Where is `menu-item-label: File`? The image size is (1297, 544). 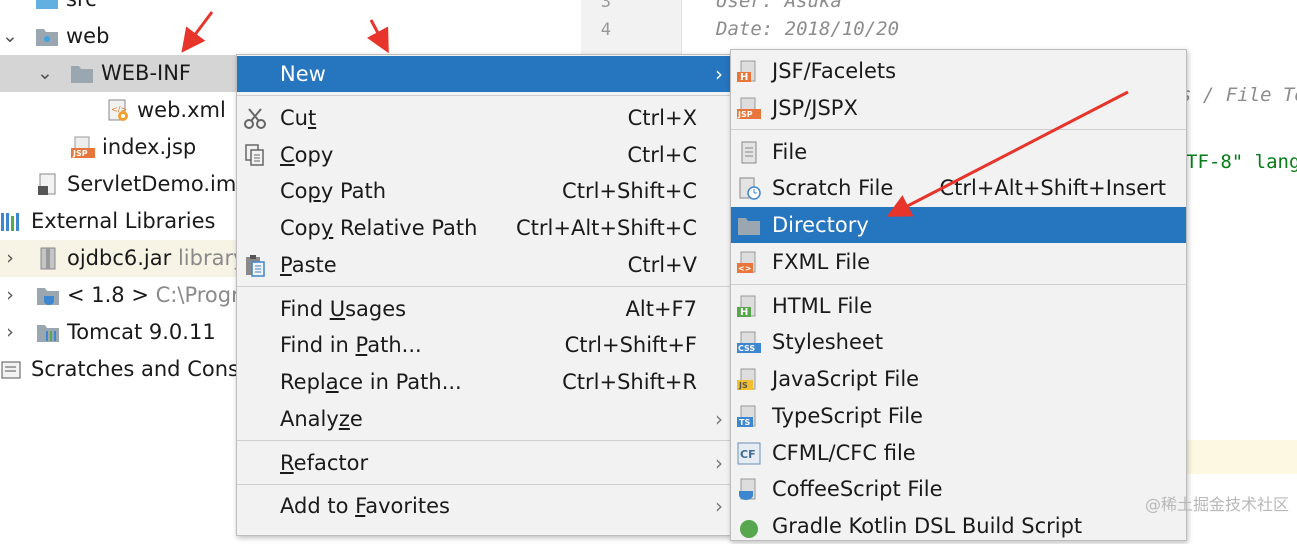 menu-item-label: File is located at coordinates (790, 152).